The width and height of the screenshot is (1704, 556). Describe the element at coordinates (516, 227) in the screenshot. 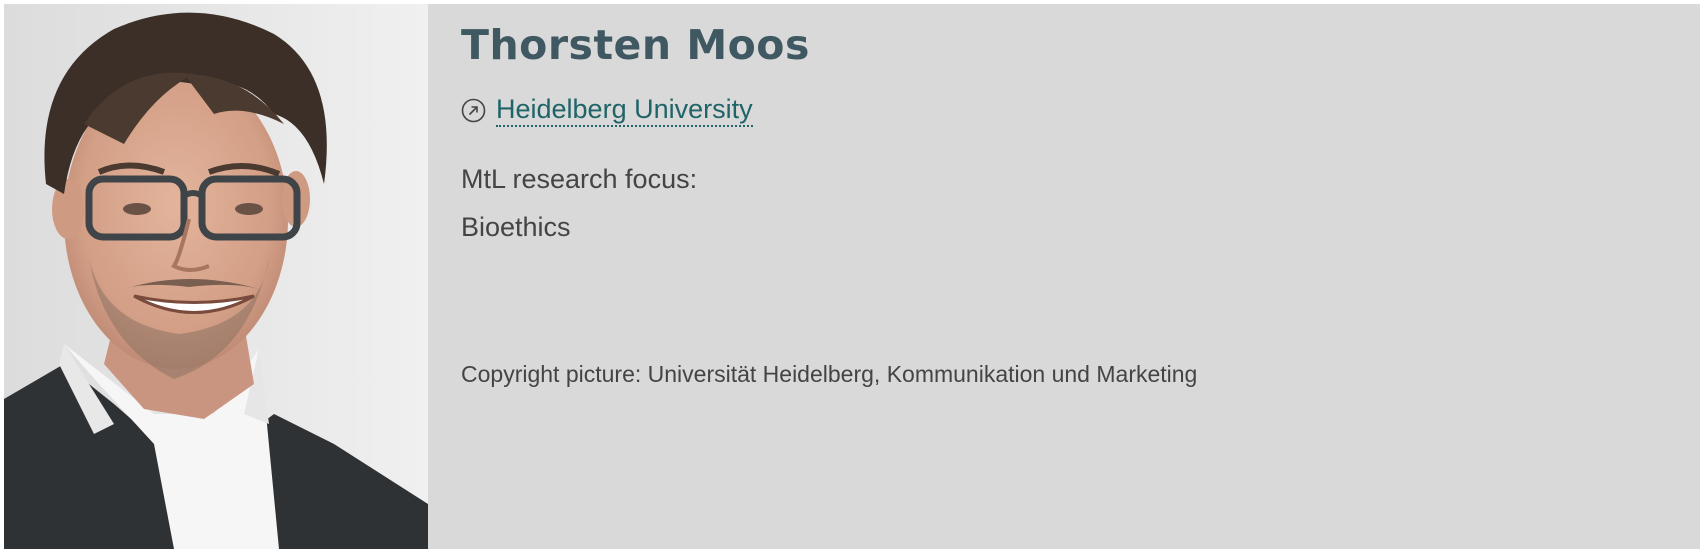

I see `research-focus-value: Bioethics` at that location.